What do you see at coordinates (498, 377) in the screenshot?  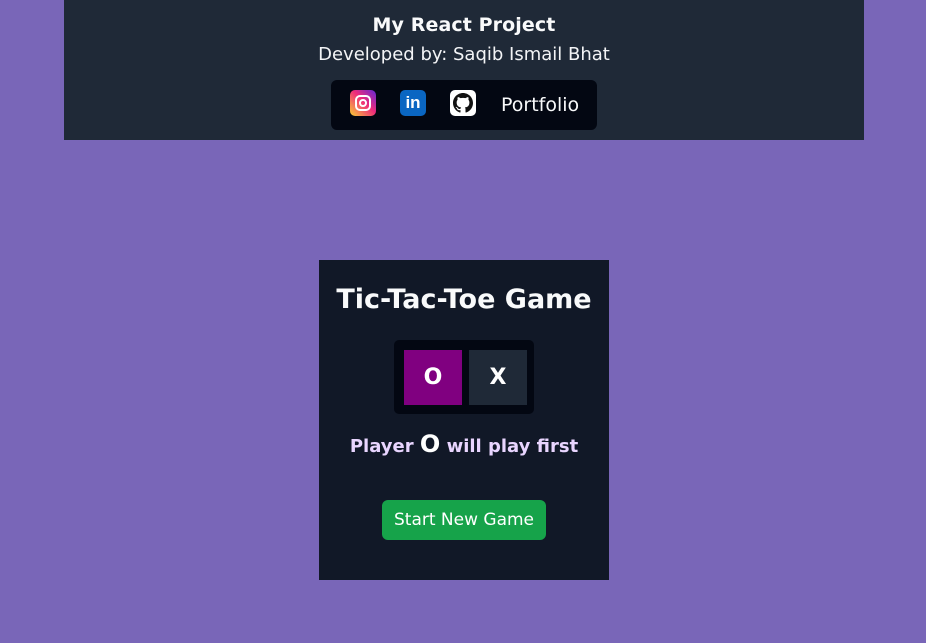 I see `choose-x-button: X` at bounding box center [498, 377].